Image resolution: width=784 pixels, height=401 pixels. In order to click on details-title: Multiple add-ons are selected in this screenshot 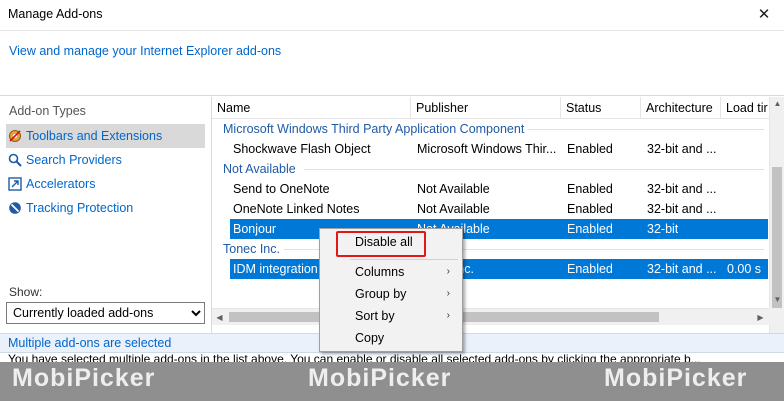, I will do `click(90, 343)`.